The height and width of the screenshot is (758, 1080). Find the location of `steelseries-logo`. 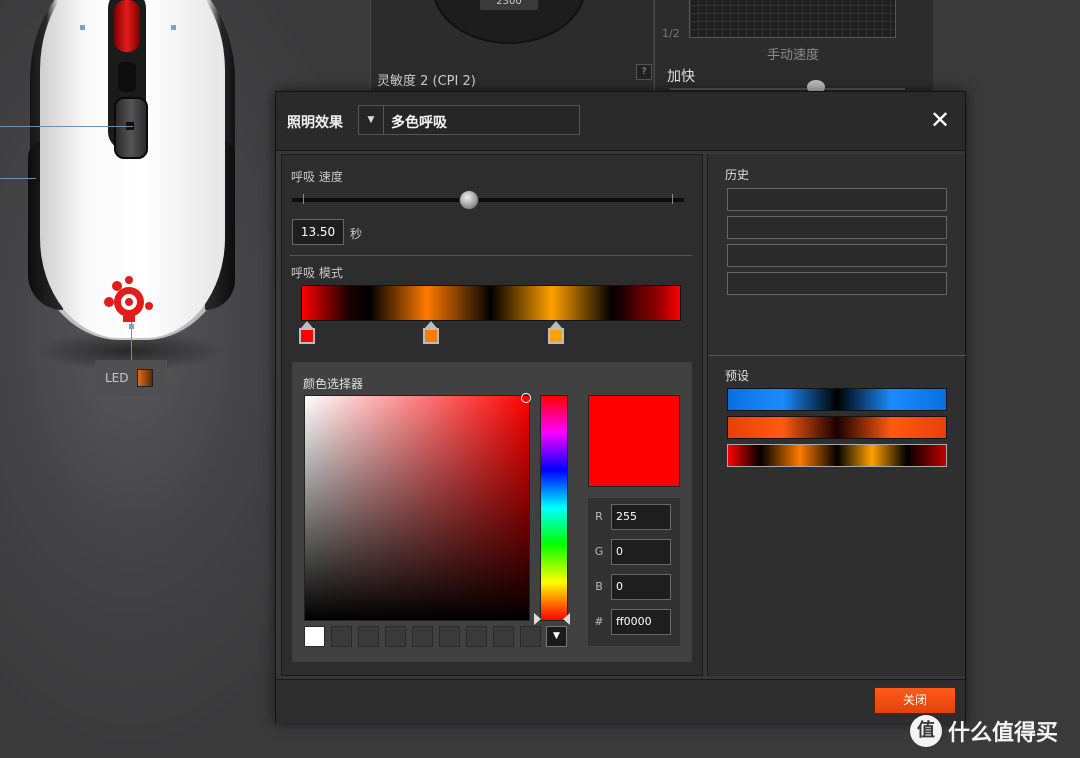

steelseries-logo is located at coordinates (128, 299).